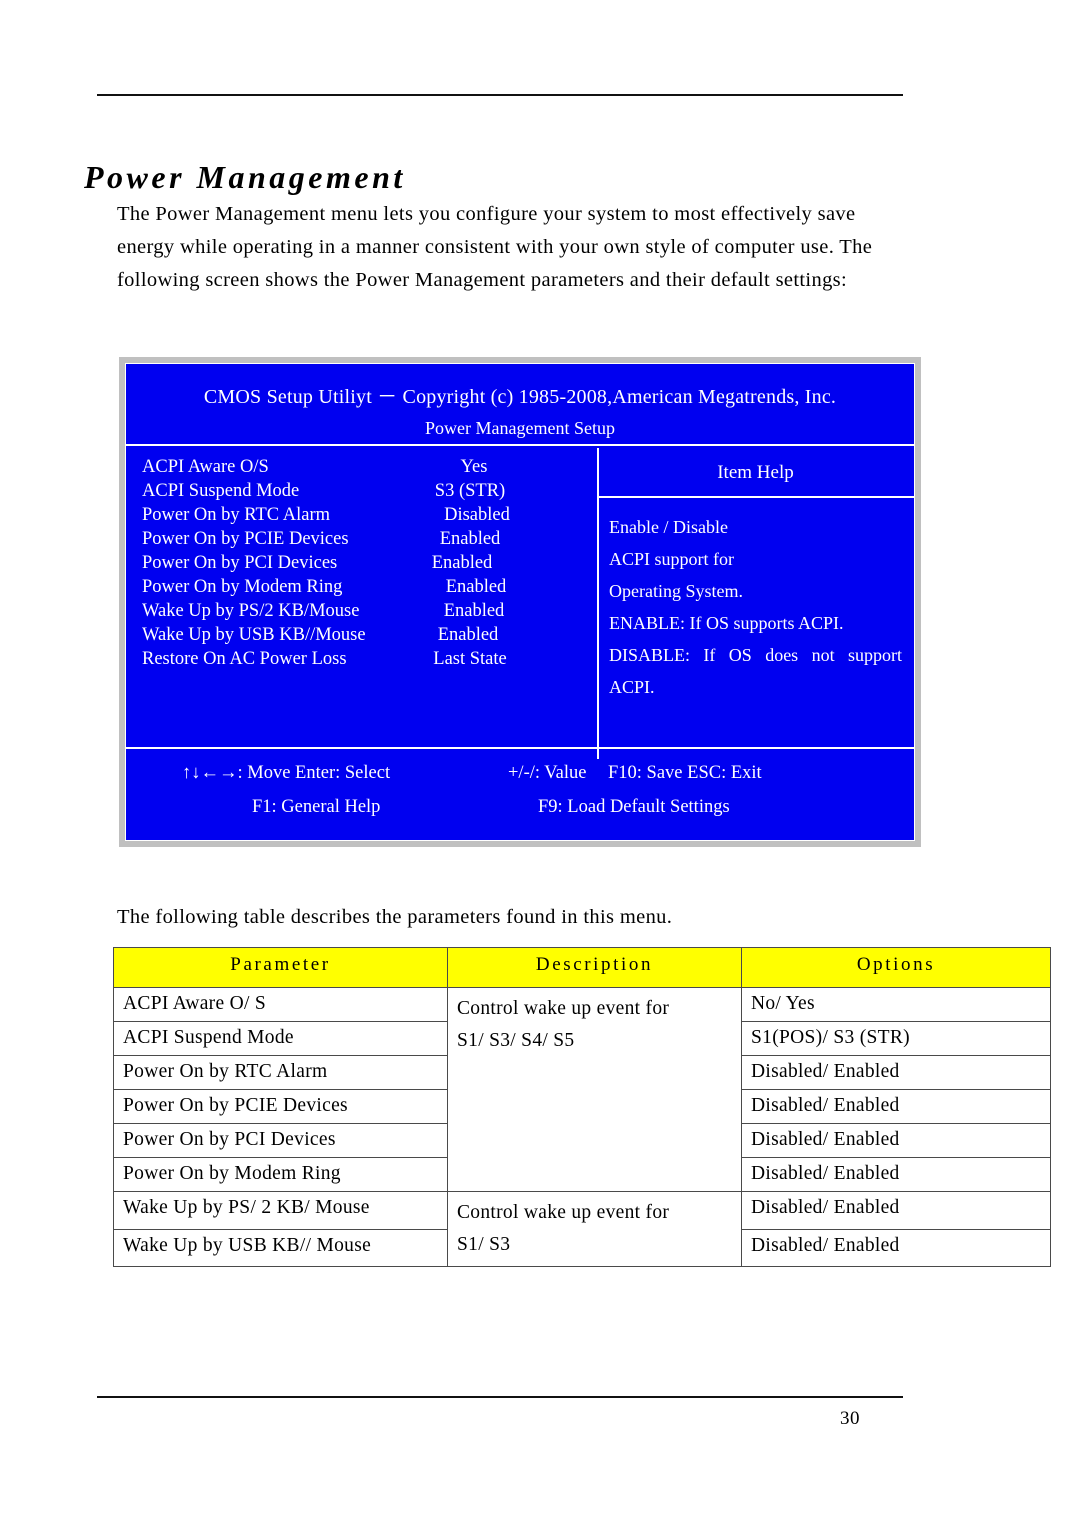 The width and height of the screenshot is (1080, 1528). I want to click on key-hint-load-defaults: F9: Load Default Settings, so click(634, 807).